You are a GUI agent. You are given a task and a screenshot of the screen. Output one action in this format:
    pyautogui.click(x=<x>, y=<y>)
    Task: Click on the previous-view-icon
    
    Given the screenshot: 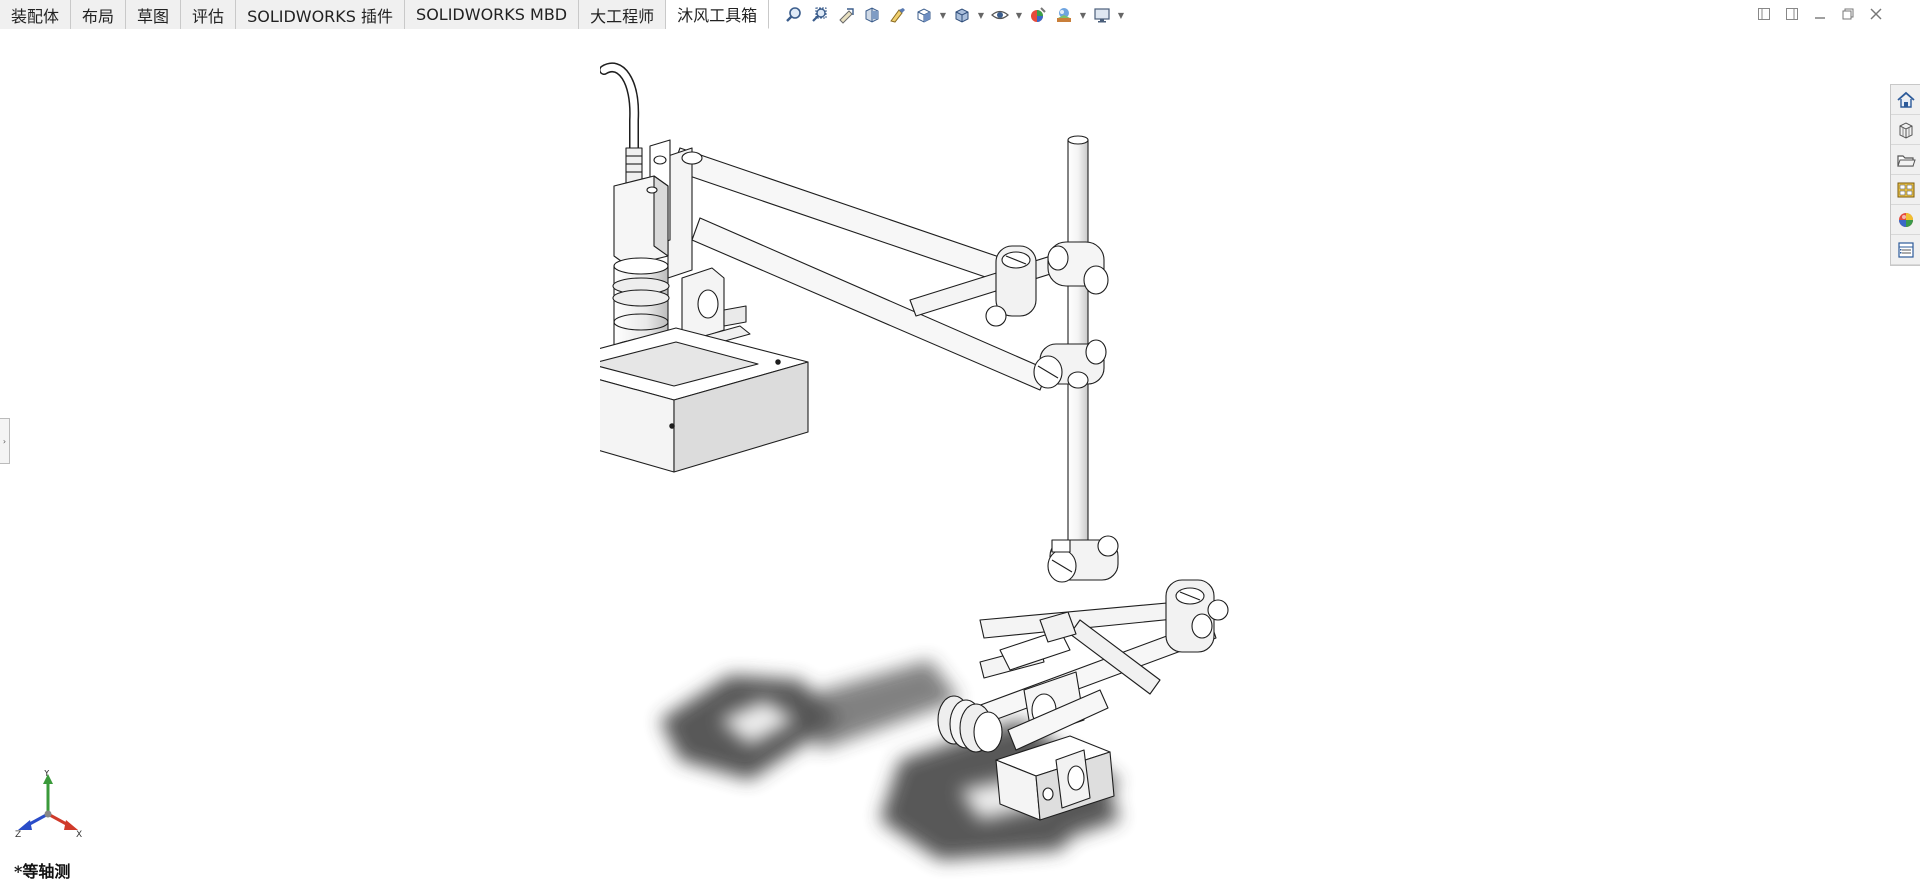 What is the action you would take?
    pyautogui.click(x=846, y=15)
    